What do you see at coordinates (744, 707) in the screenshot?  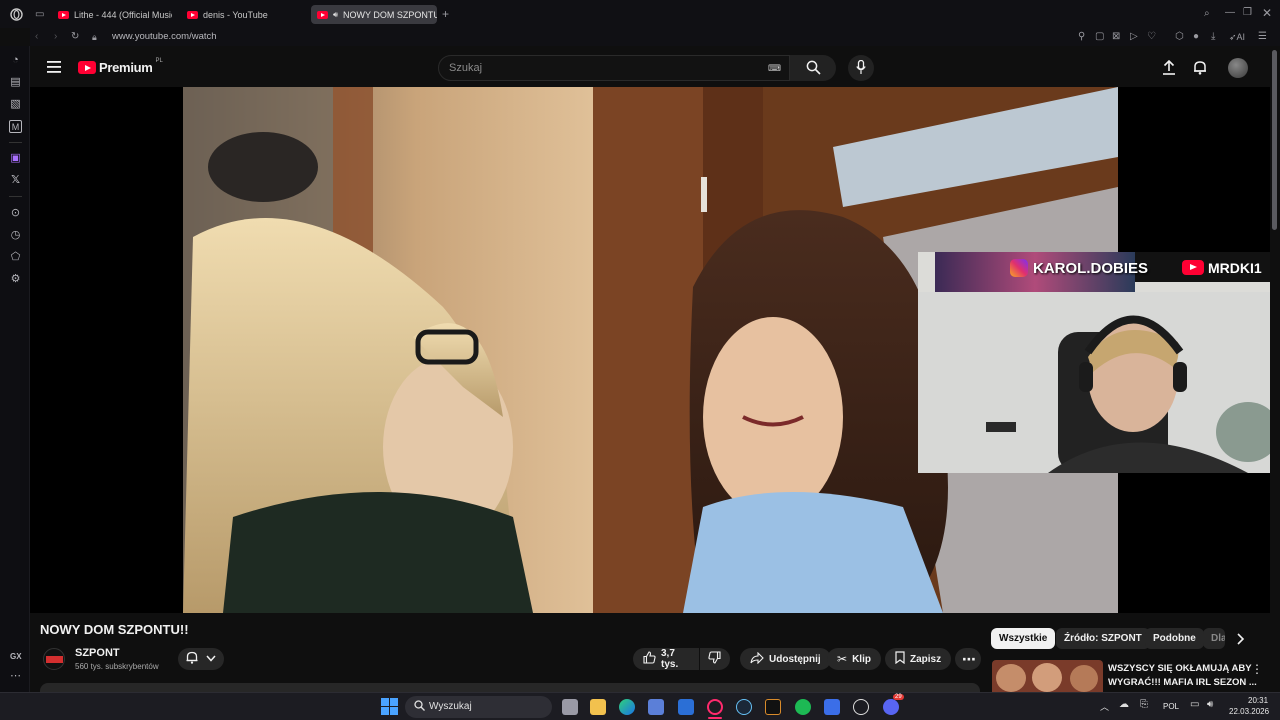 I see `steam-icon` at bounding box center [744, 707].